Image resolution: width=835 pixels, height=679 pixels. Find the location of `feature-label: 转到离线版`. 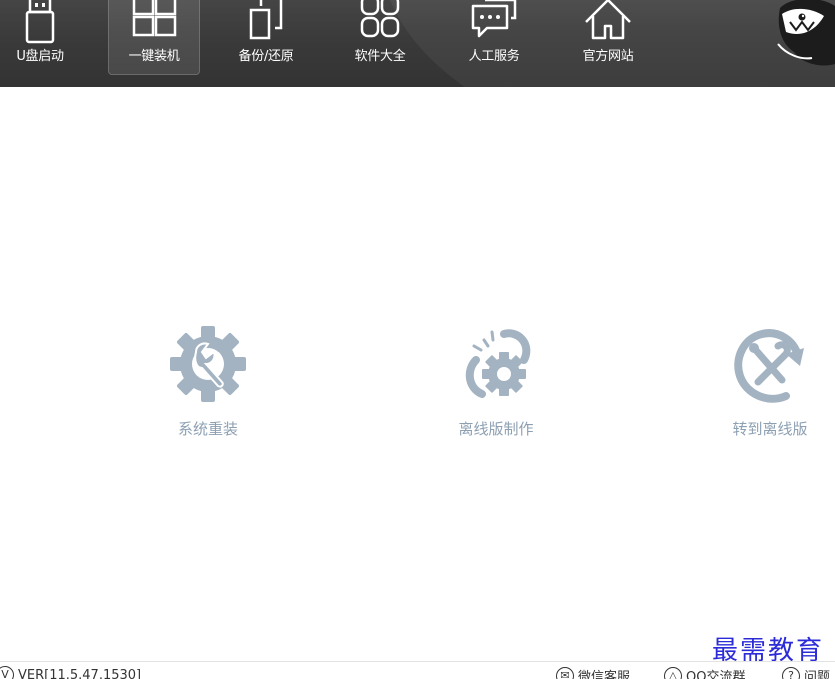

feature-label: 转到离线版 is located at coordinates (770, 429).